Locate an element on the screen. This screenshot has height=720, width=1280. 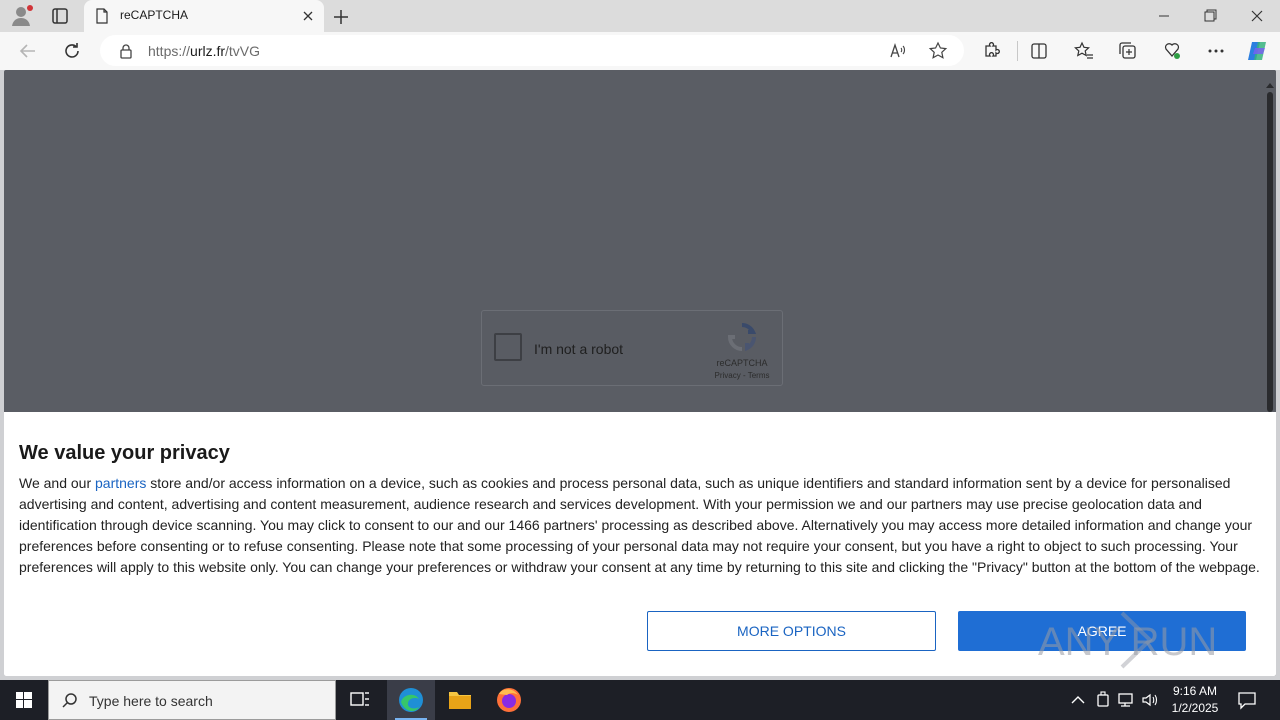
back-icon is located at coordinates (28, 51).